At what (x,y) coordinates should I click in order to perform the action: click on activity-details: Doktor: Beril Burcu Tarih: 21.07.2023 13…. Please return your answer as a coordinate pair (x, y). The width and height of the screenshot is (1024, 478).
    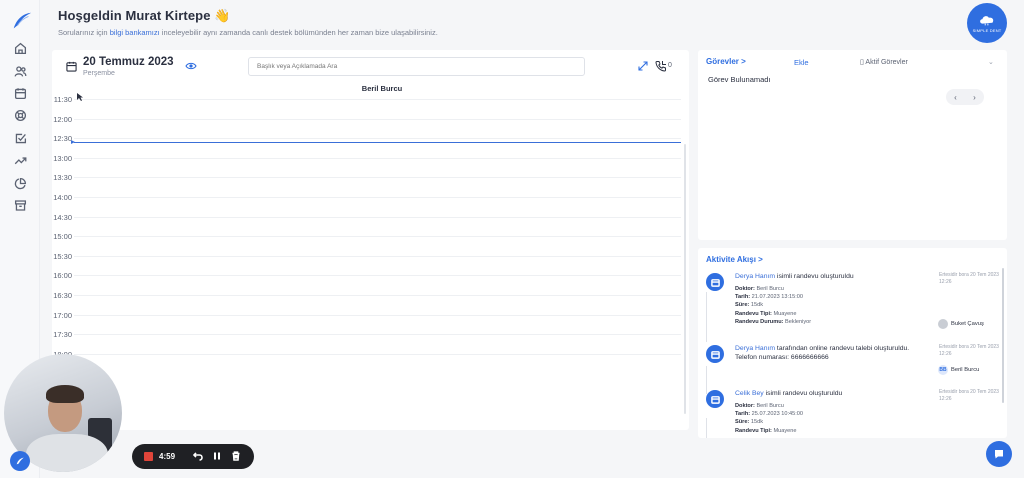
    Looking at the image, I should click on (773, 305).